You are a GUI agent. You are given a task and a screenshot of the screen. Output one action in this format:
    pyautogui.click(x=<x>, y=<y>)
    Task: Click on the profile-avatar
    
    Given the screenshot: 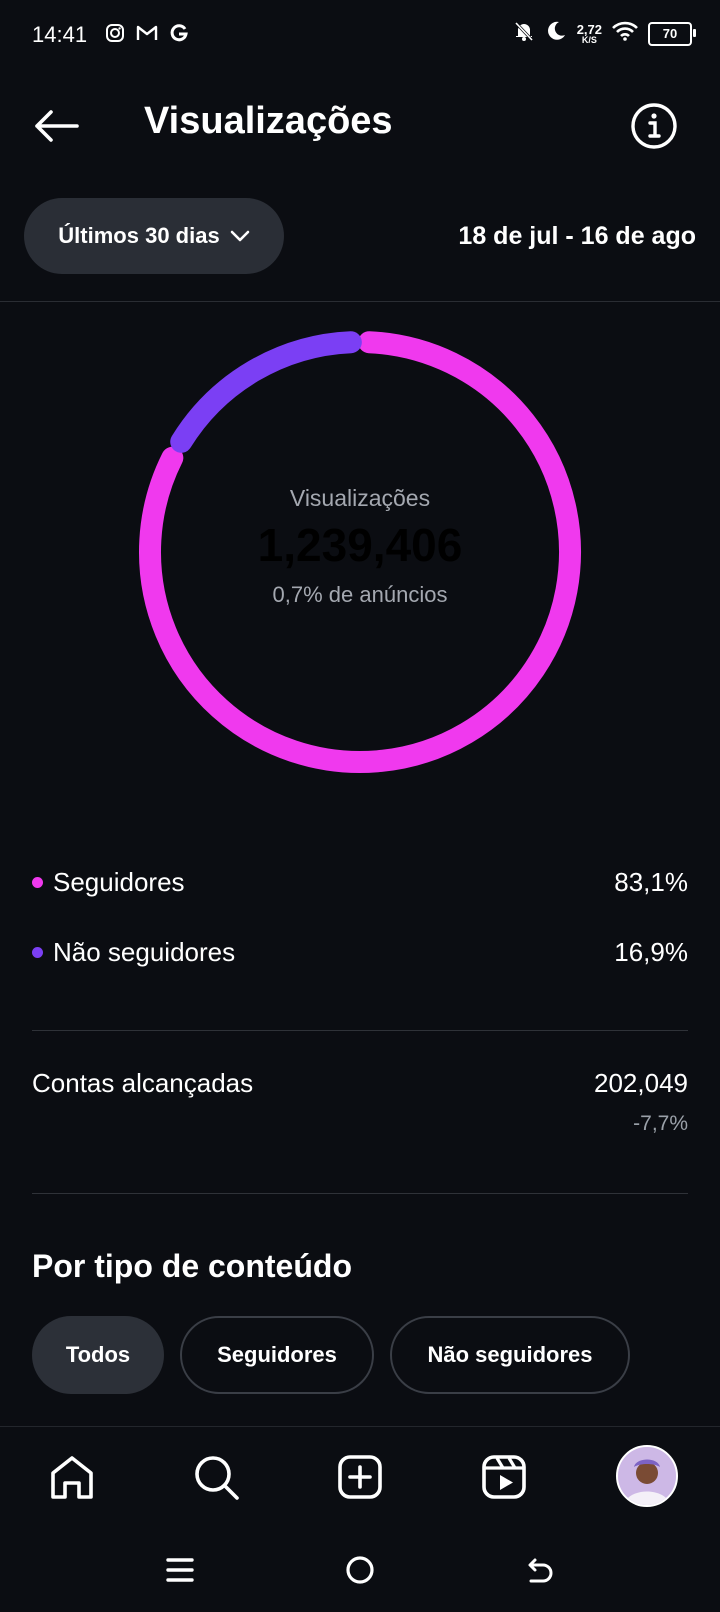 What is the action you would take?
    pyautogui.click(x=647, y=1476)
    